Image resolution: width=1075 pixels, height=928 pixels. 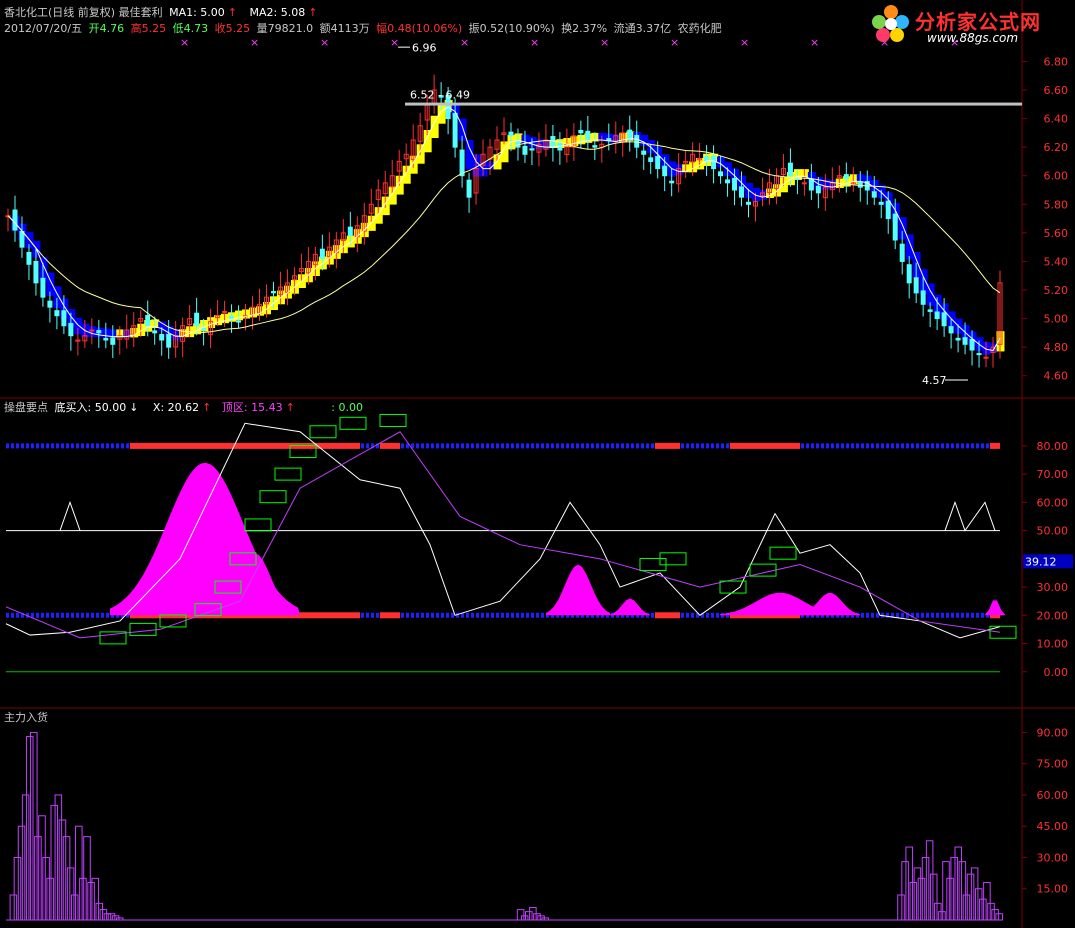 I want to click on quote-amount: 额4113万, so click(x=344, y=28).